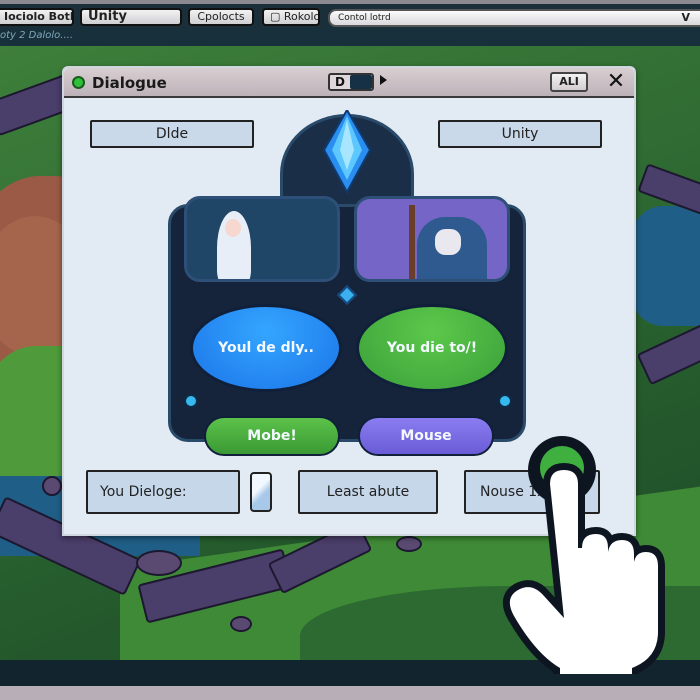 The height and width of the screenshot is (700, 700). Describe the element at coordinates (364, 18) in the screenshot. I see `search-value: Contol lotrd` at that location.